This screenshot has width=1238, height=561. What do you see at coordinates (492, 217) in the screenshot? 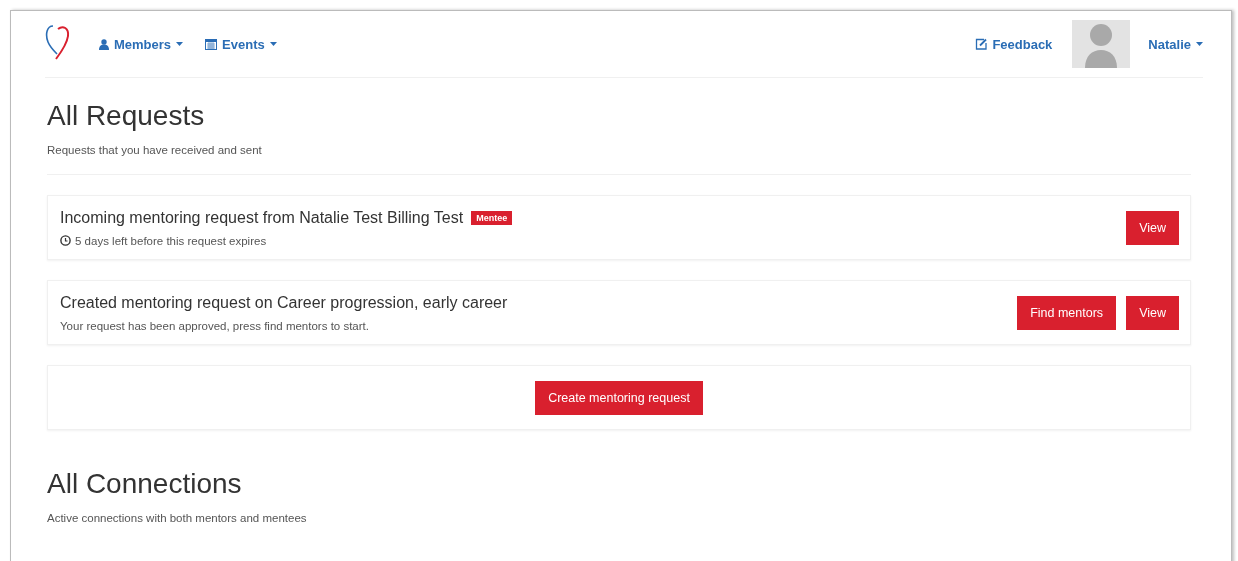
I see `role-badge: Mentee` at bounding box center [492, 217].